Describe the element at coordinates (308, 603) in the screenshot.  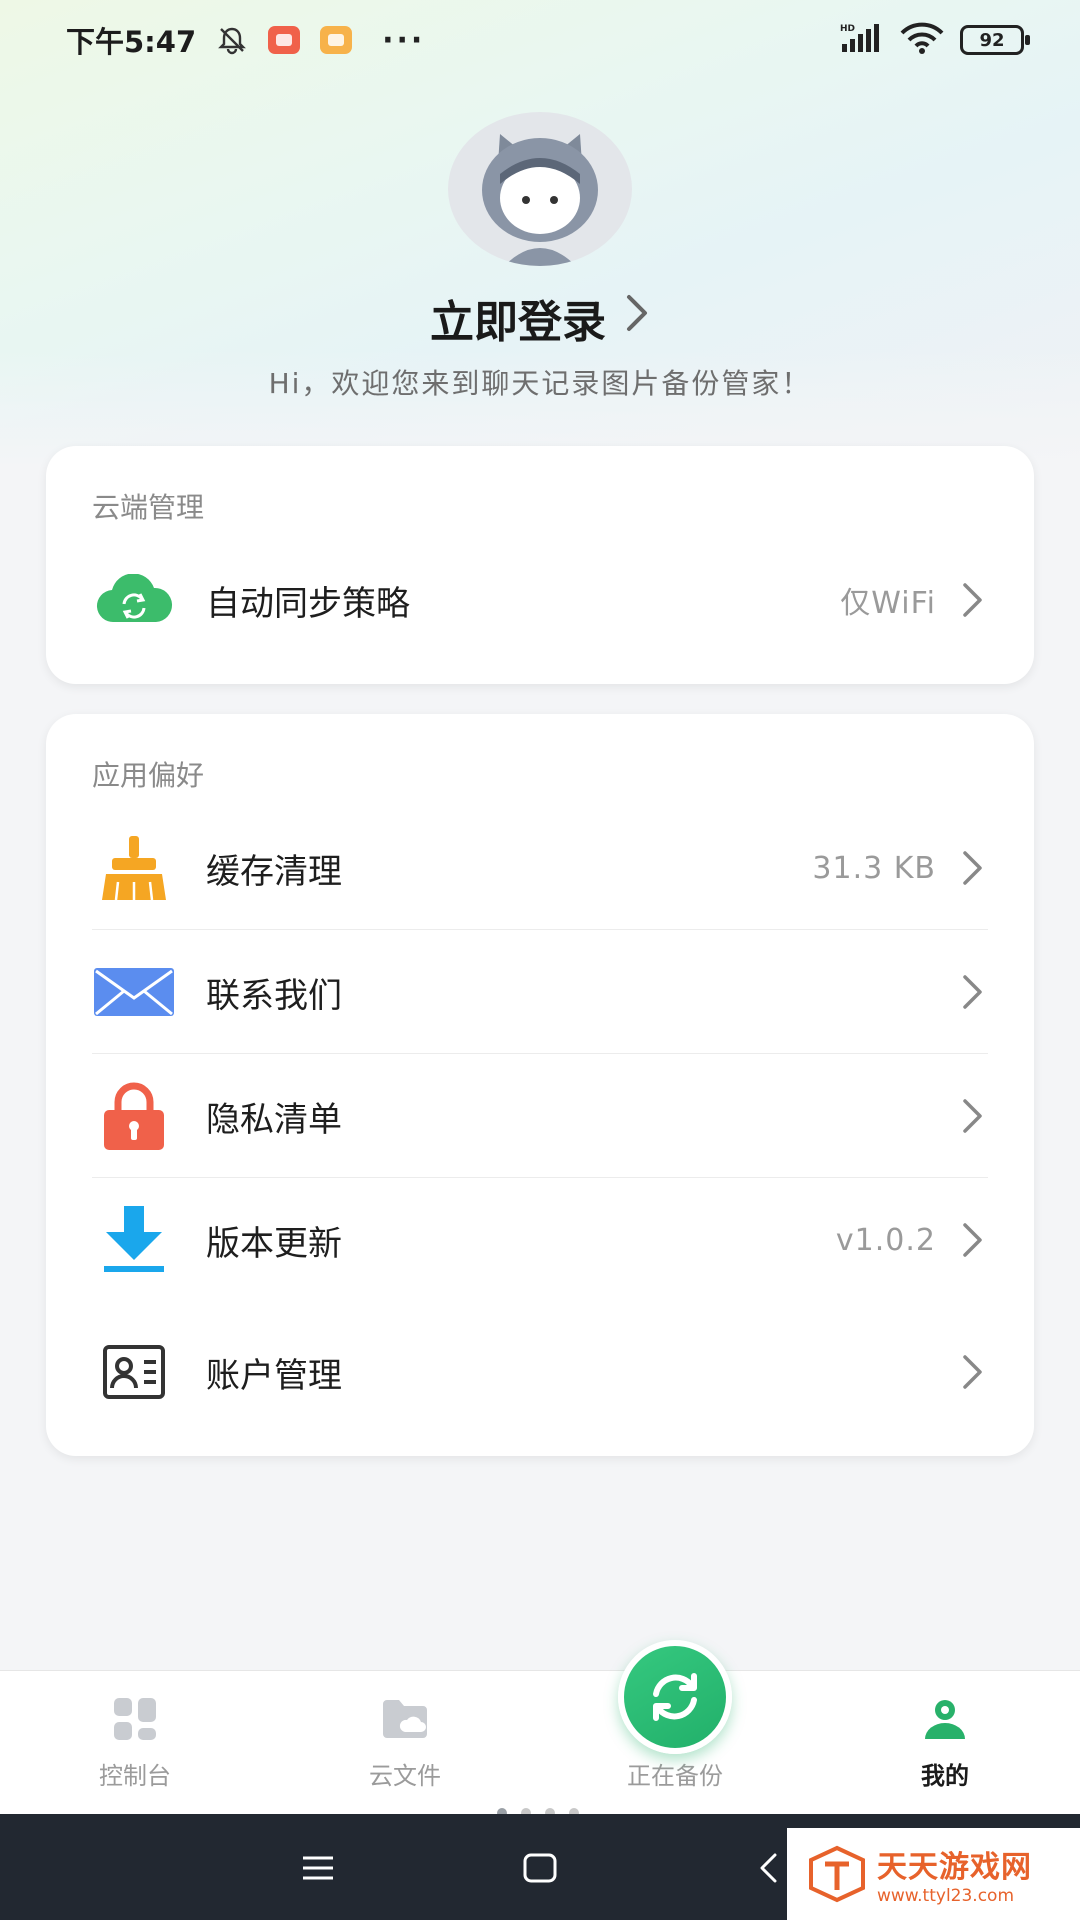
I see `row-label: 自动同步策略` at that location.